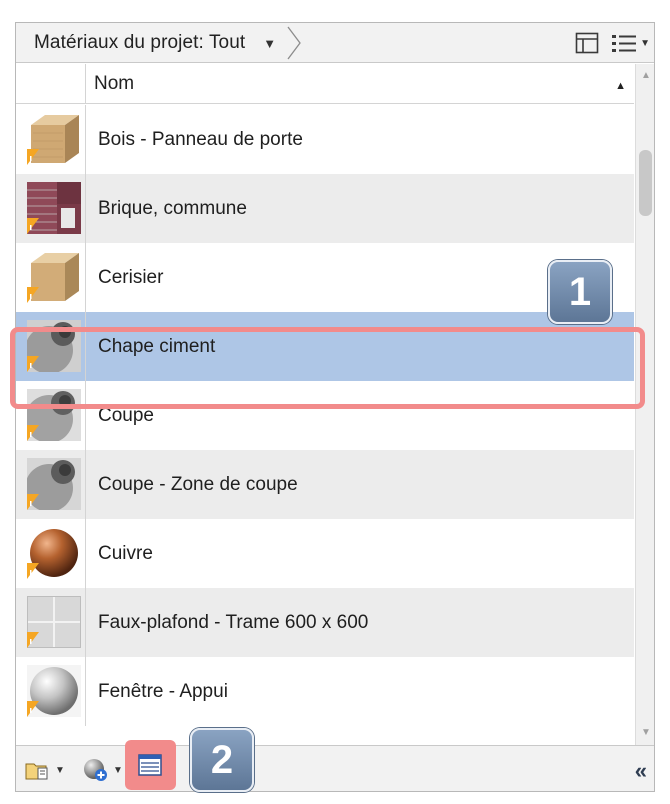 This screenshot has height=804, width=670. I want to click on material-name: Cuivre, so click(125, 553).